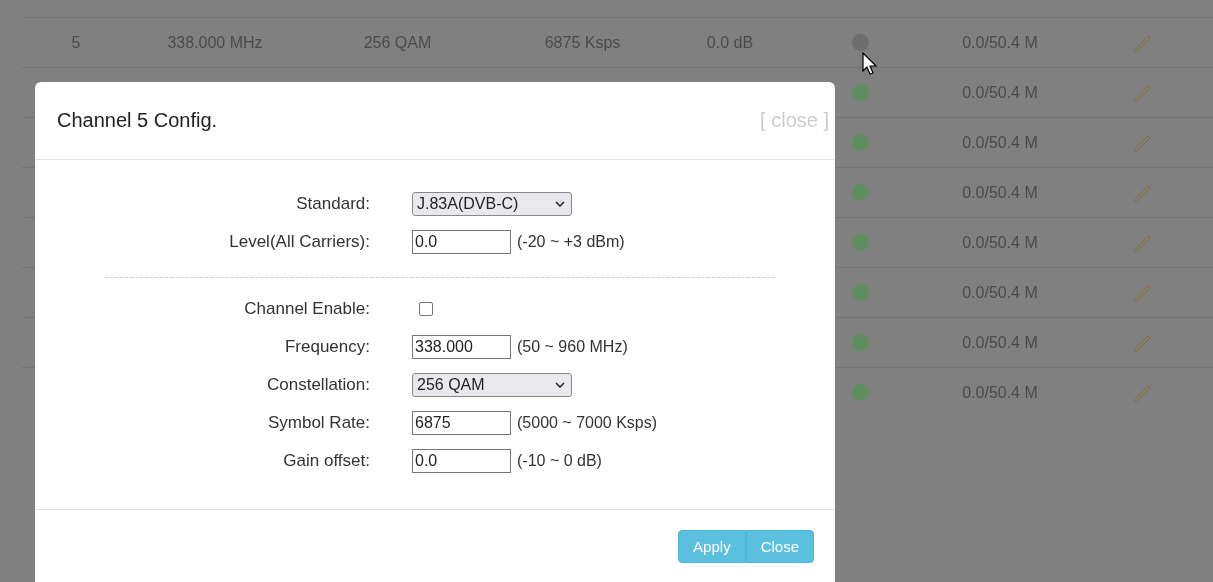 The image size is (1213, 582). I want to click on input-field: 338.000, so click(461, 347).